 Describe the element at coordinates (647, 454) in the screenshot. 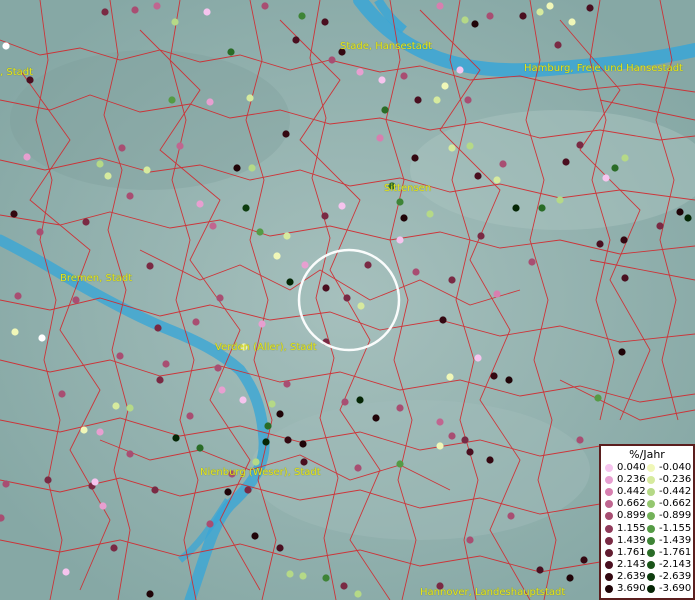

I see `legend-title: %/Jahr` at that location.